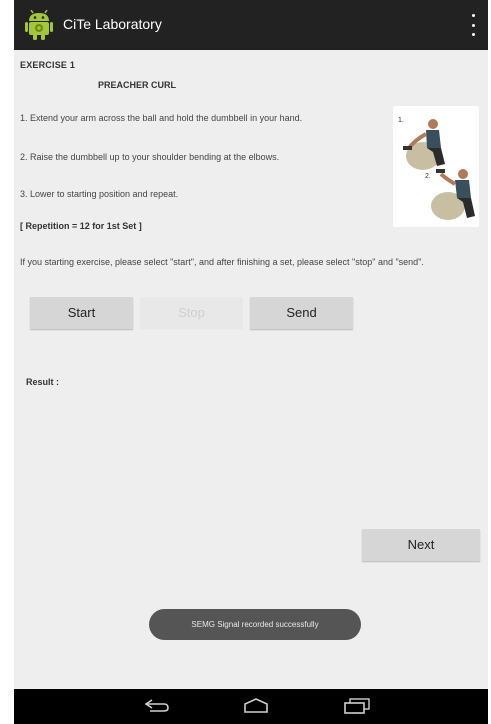 The image size is (491, 724). Describe the element at coordinates (421, 545) in the screenshot. I see `next-button: Next` at that location.